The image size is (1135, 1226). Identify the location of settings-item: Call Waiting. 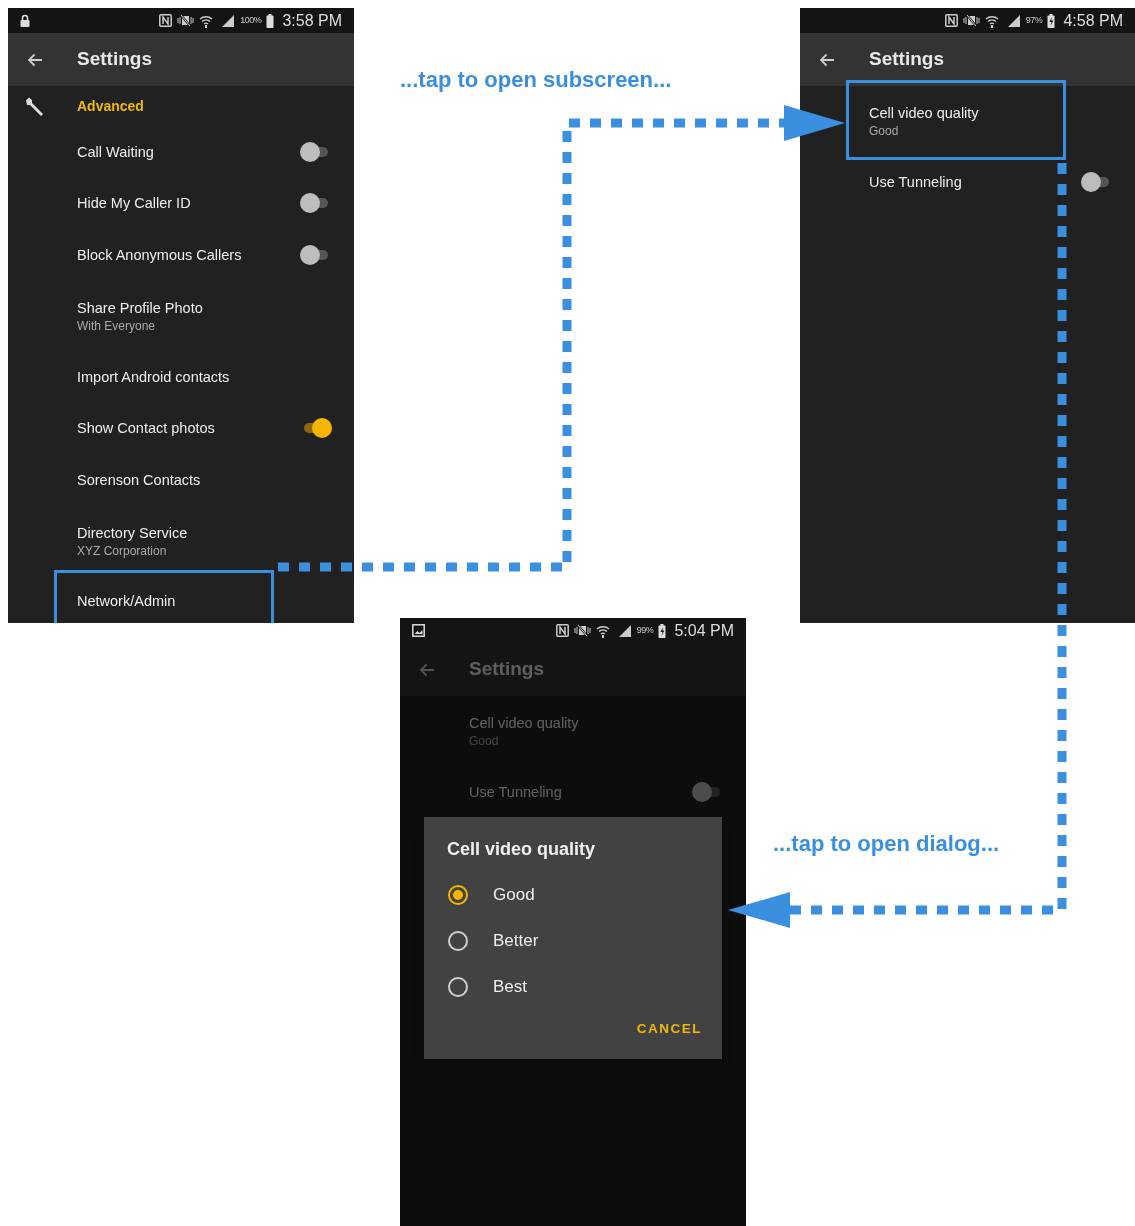
(181, 152).